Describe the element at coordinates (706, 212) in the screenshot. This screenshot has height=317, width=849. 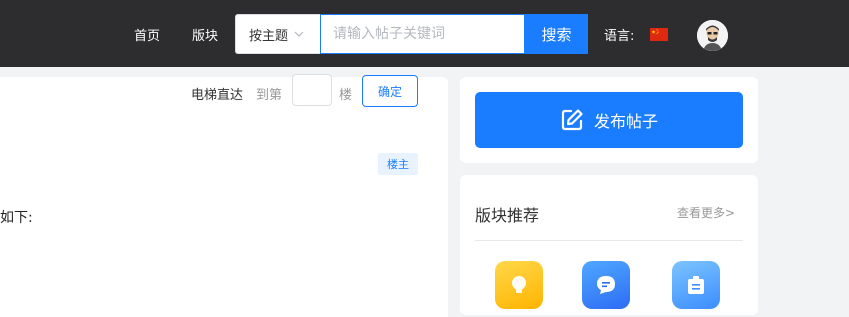
I see `see-more-link: 查看更多>` at that location.